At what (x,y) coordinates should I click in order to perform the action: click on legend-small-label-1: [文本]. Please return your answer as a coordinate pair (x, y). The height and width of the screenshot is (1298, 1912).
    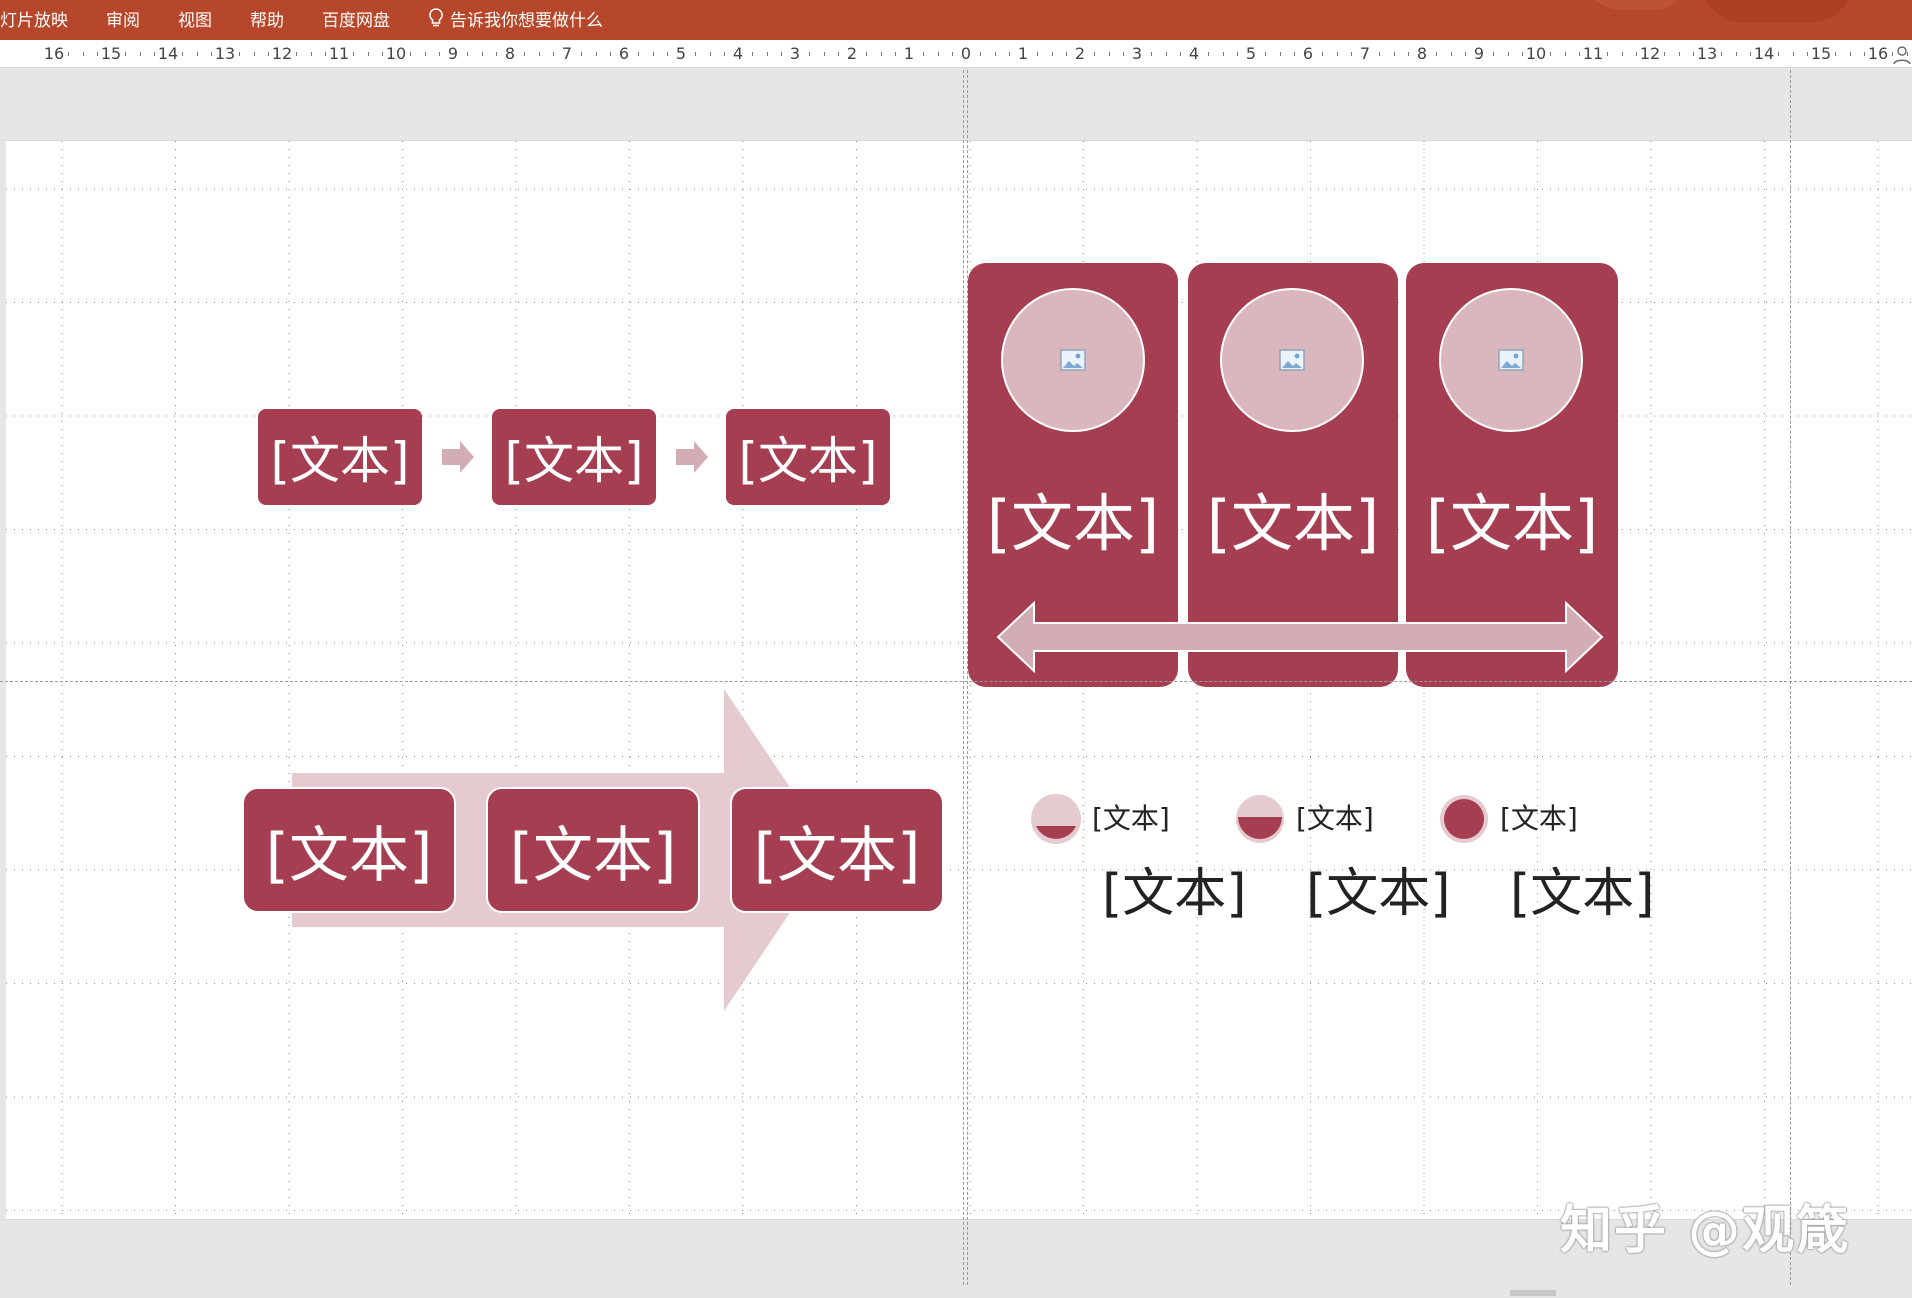
    Looking at the image, I should click on (1131, 817).